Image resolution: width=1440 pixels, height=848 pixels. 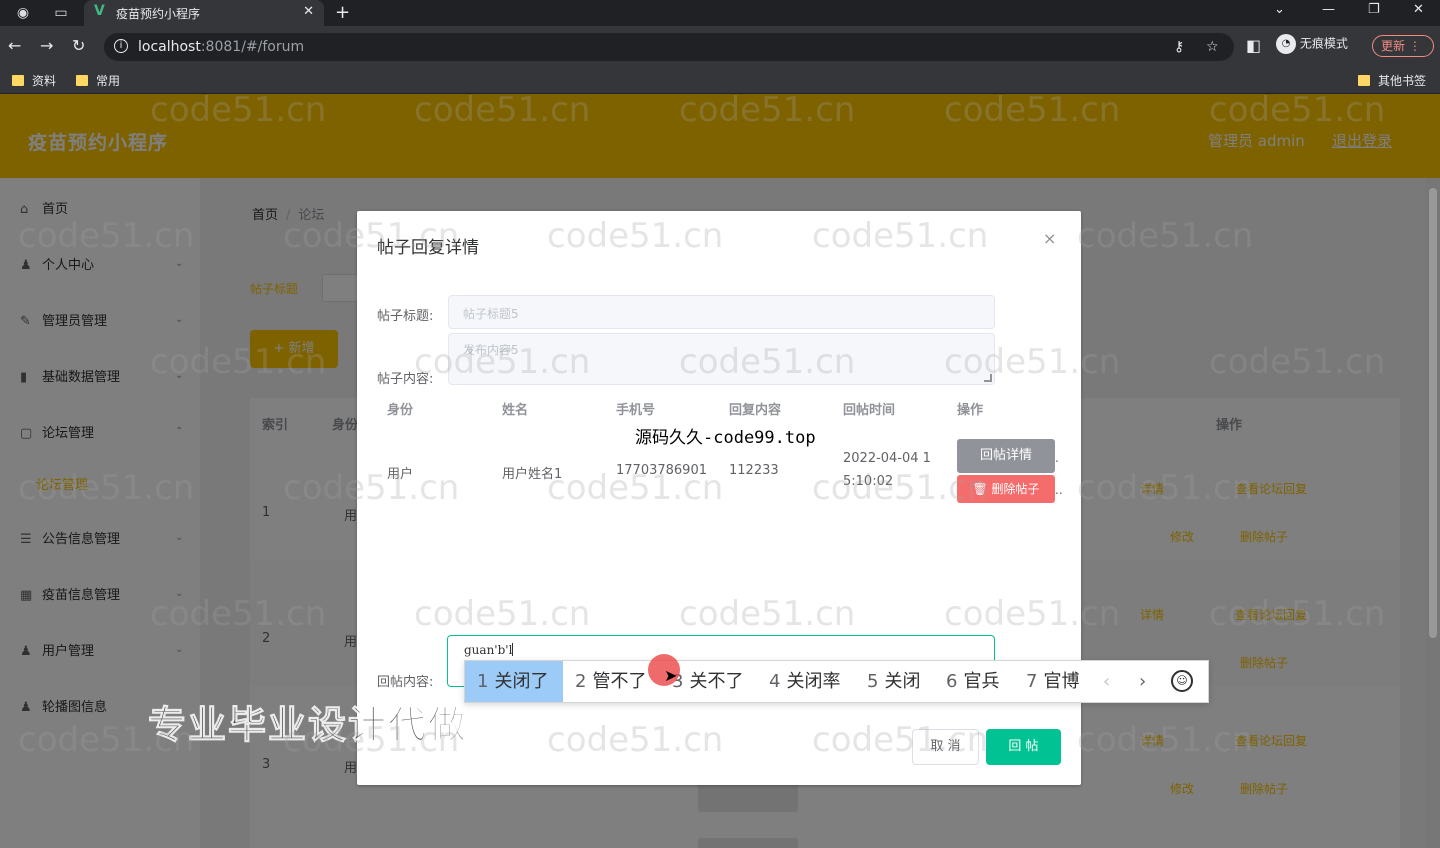 What do you see at coordinates (23, 13) in the screenshot?
I see `browser-globe-icon: ◉` at bounding box center [23, 13].